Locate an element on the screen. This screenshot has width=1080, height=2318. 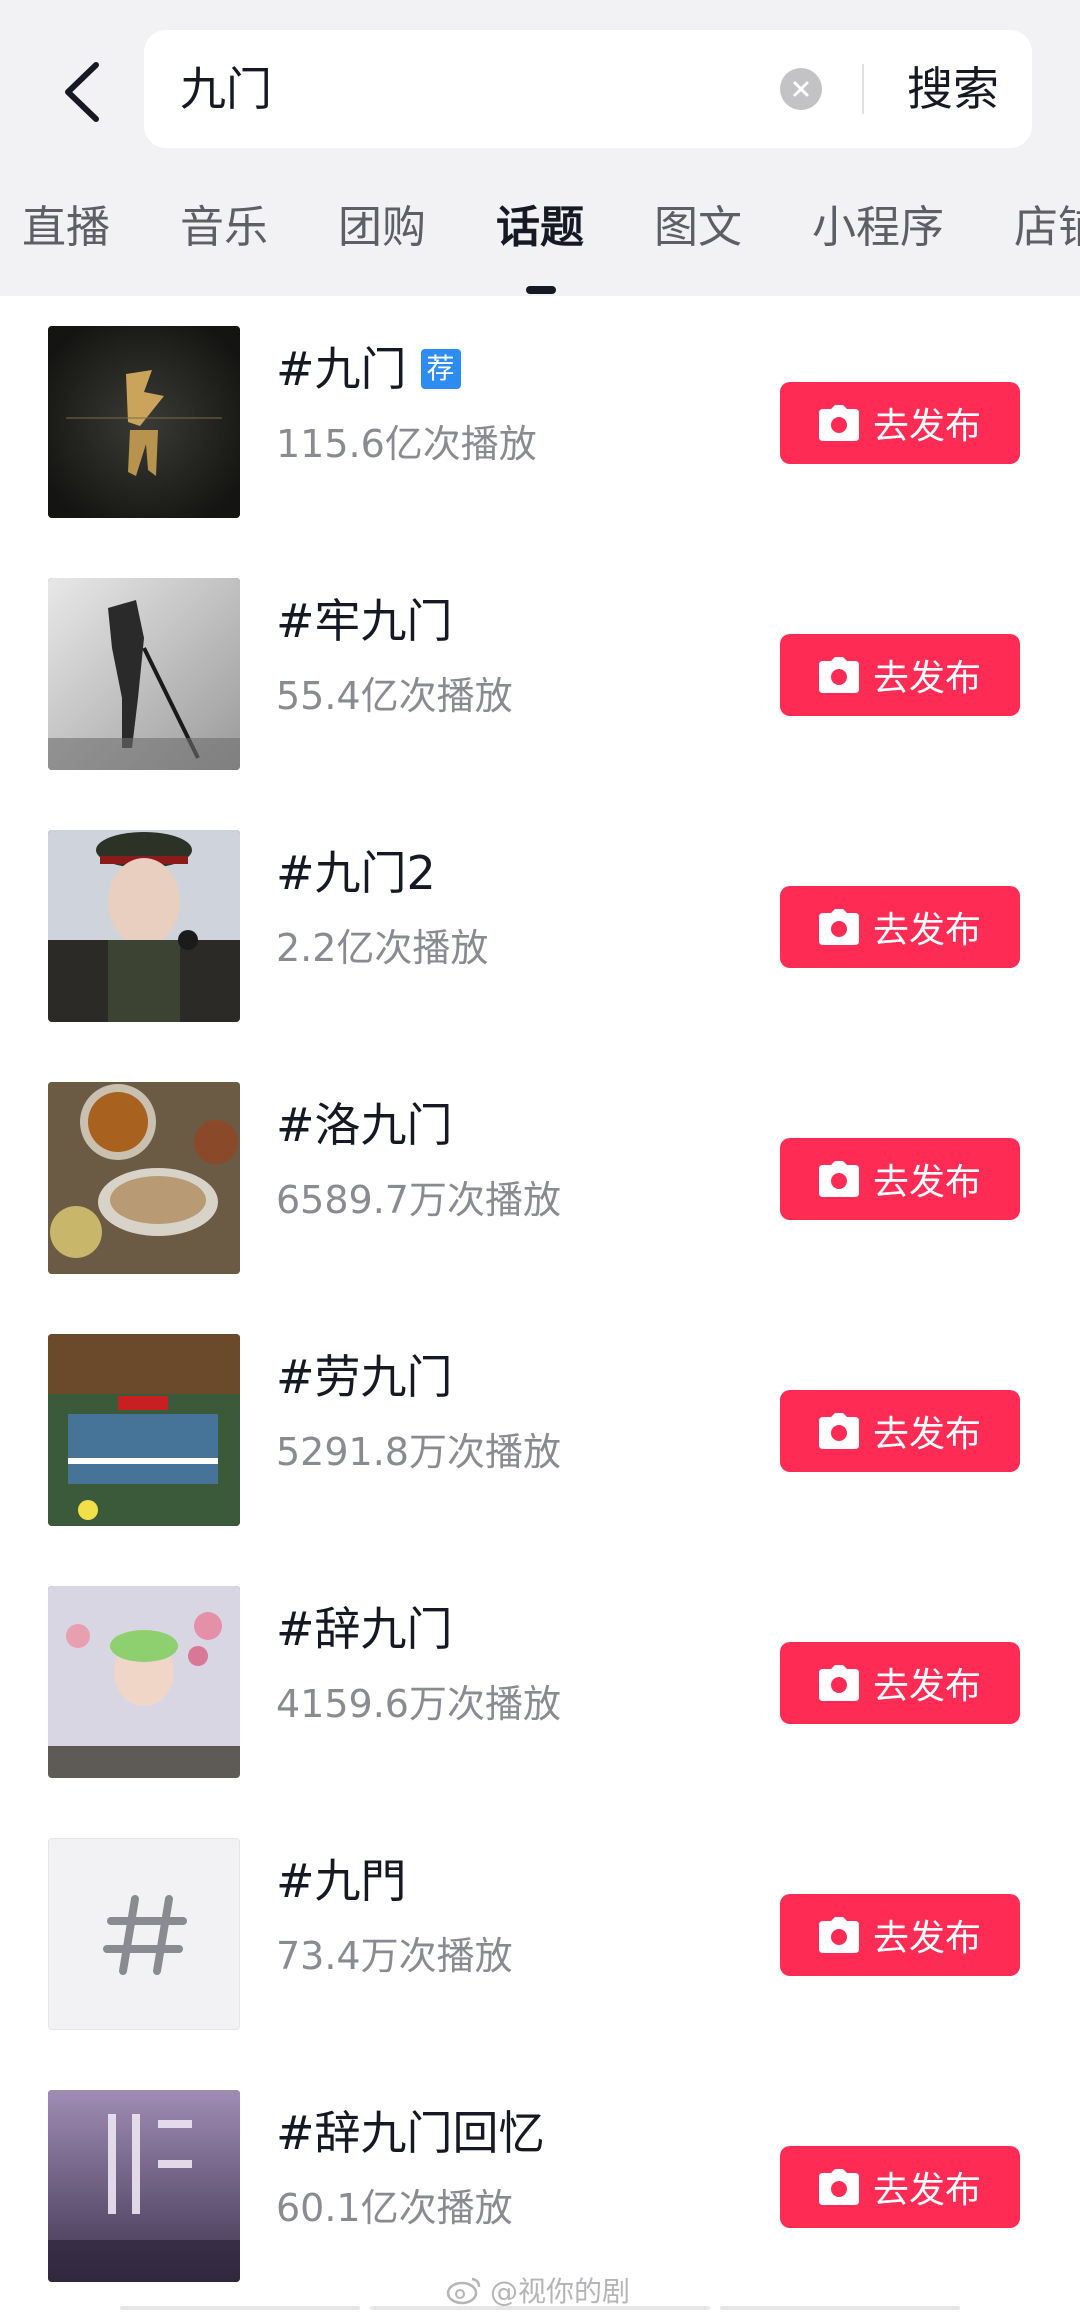
hashtag-icon is located at coordinates (145, 1935).